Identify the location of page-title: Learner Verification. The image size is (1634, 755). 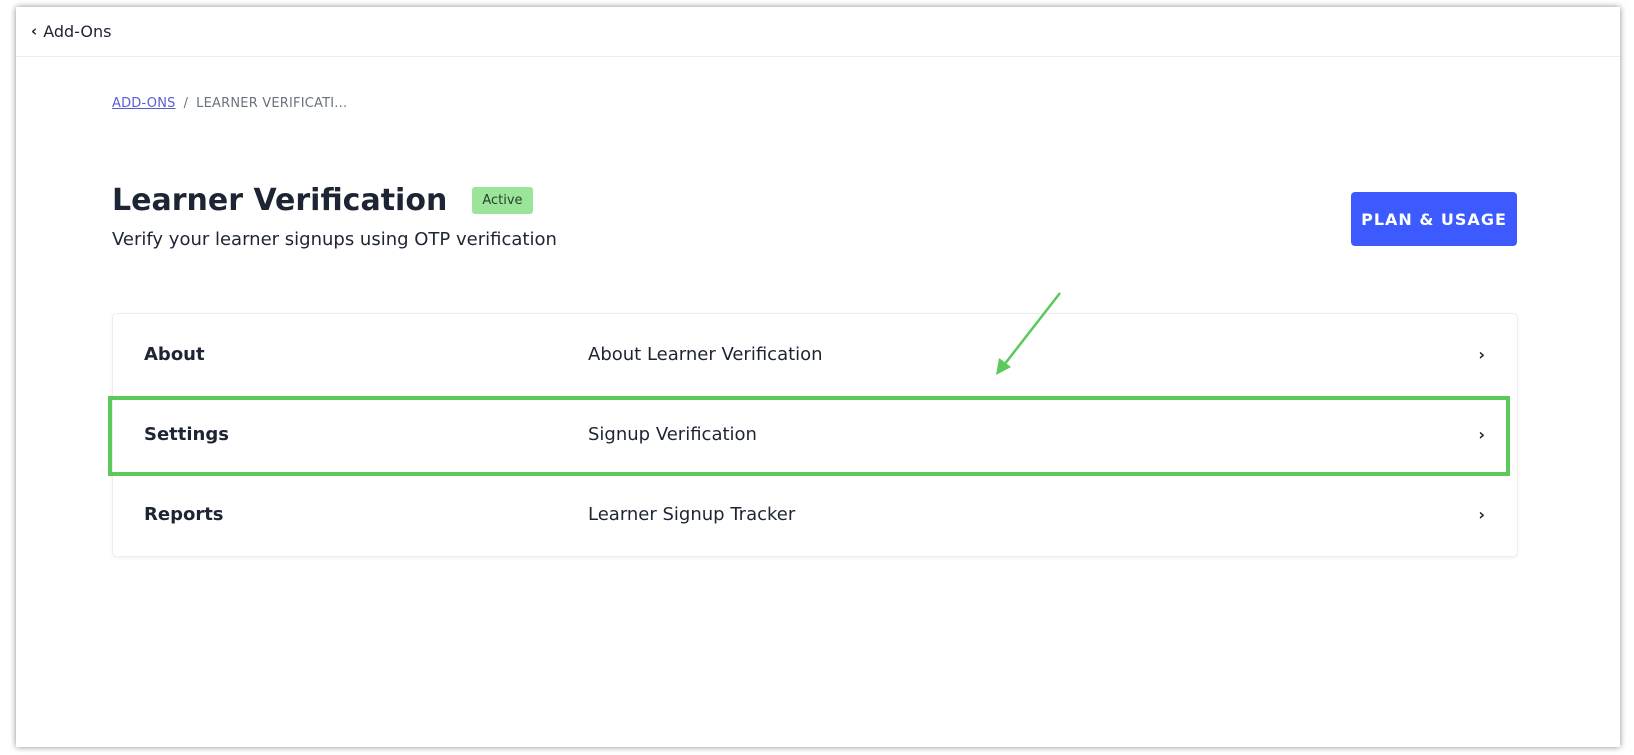
(280, 200).